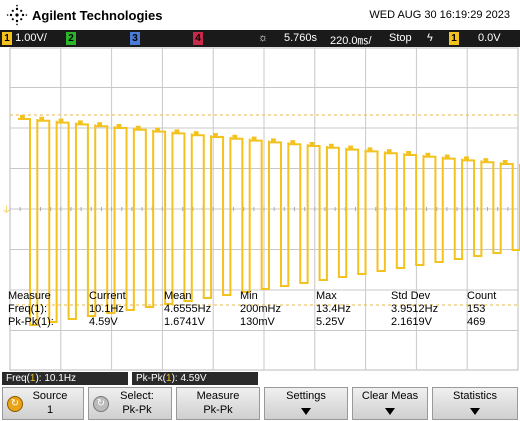  What do you see at coordinates (351, 40) in the screenshot?
I see `time-scale: 220.0㎳/` at bounding box center [351, 40].